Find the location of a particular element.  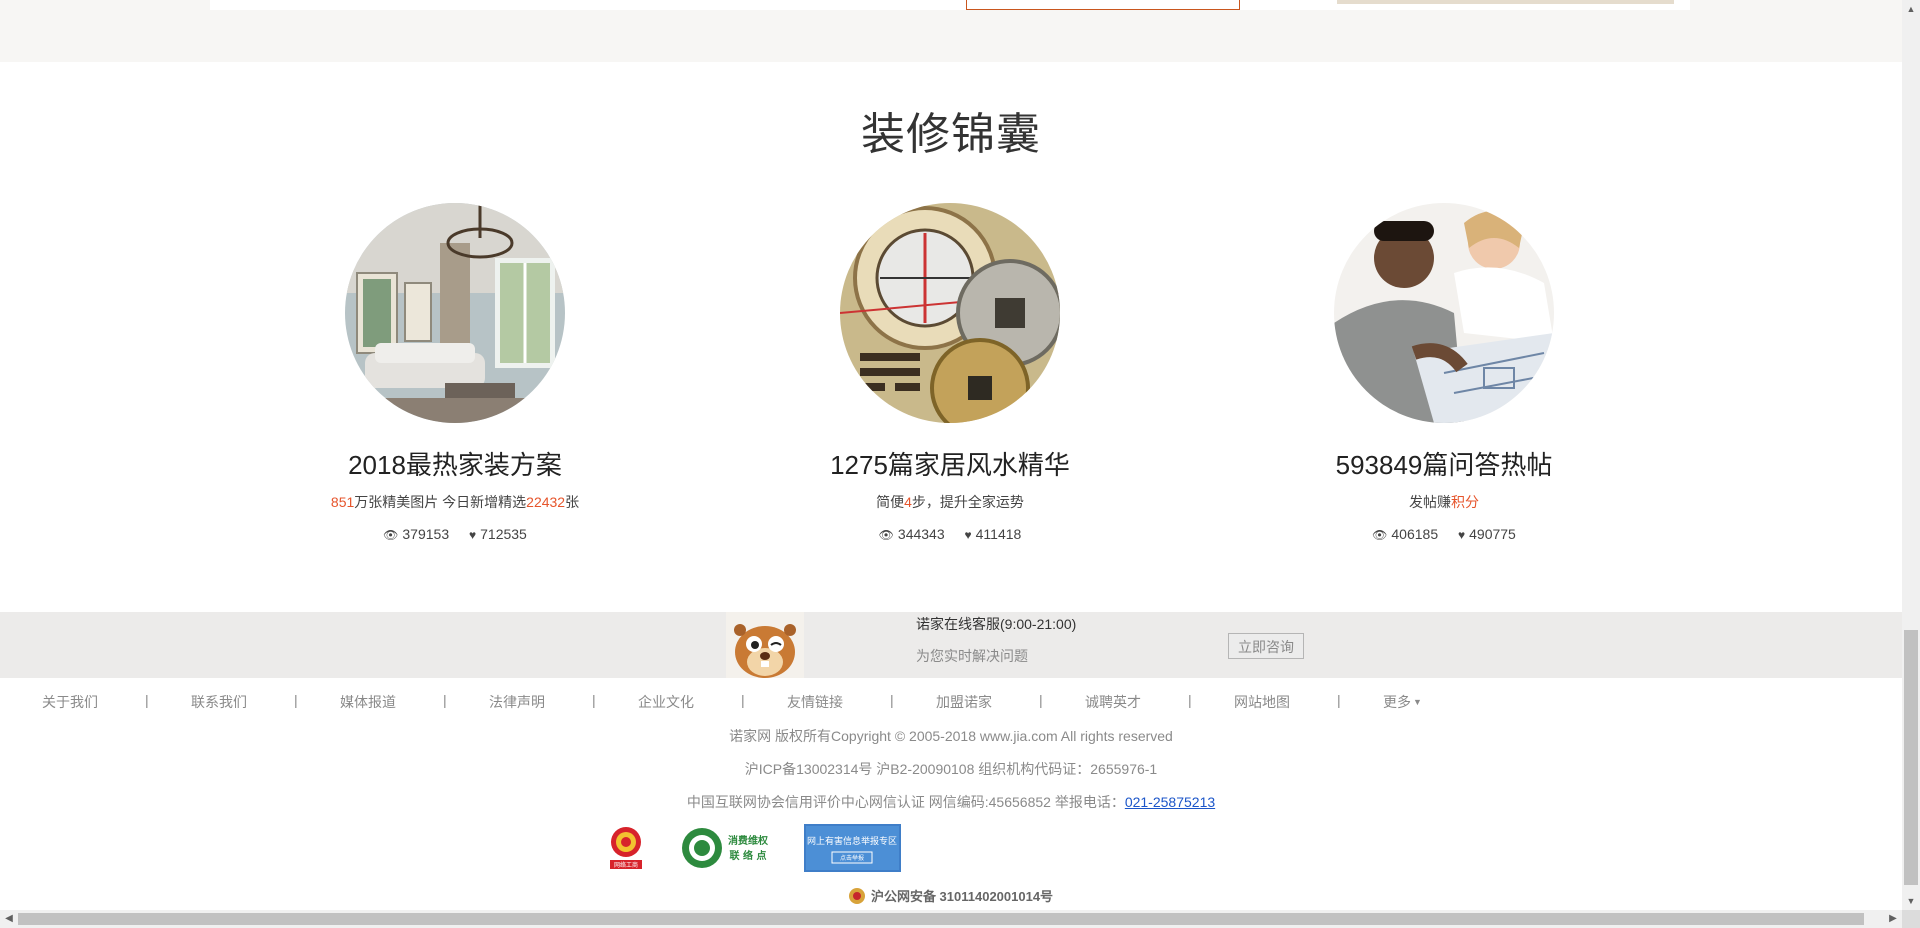

likes-count: 712535 is located at coordinates (503, 534).